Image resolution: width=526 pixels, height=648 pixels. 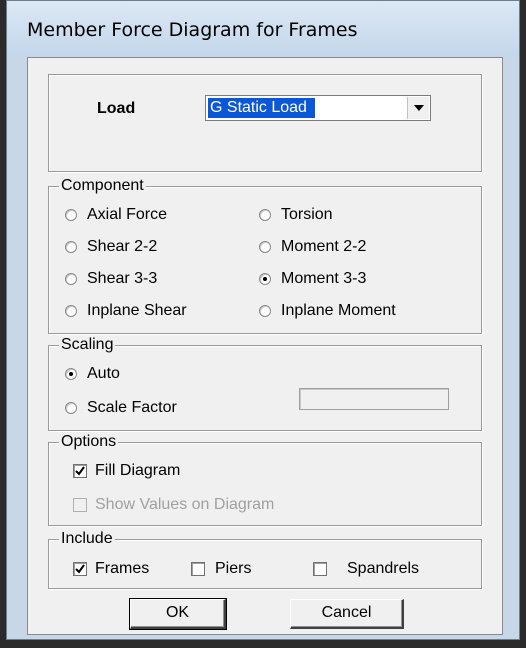 I want to click on inplane-moment-label: Inplane Moment, so click(x=338, y=311).